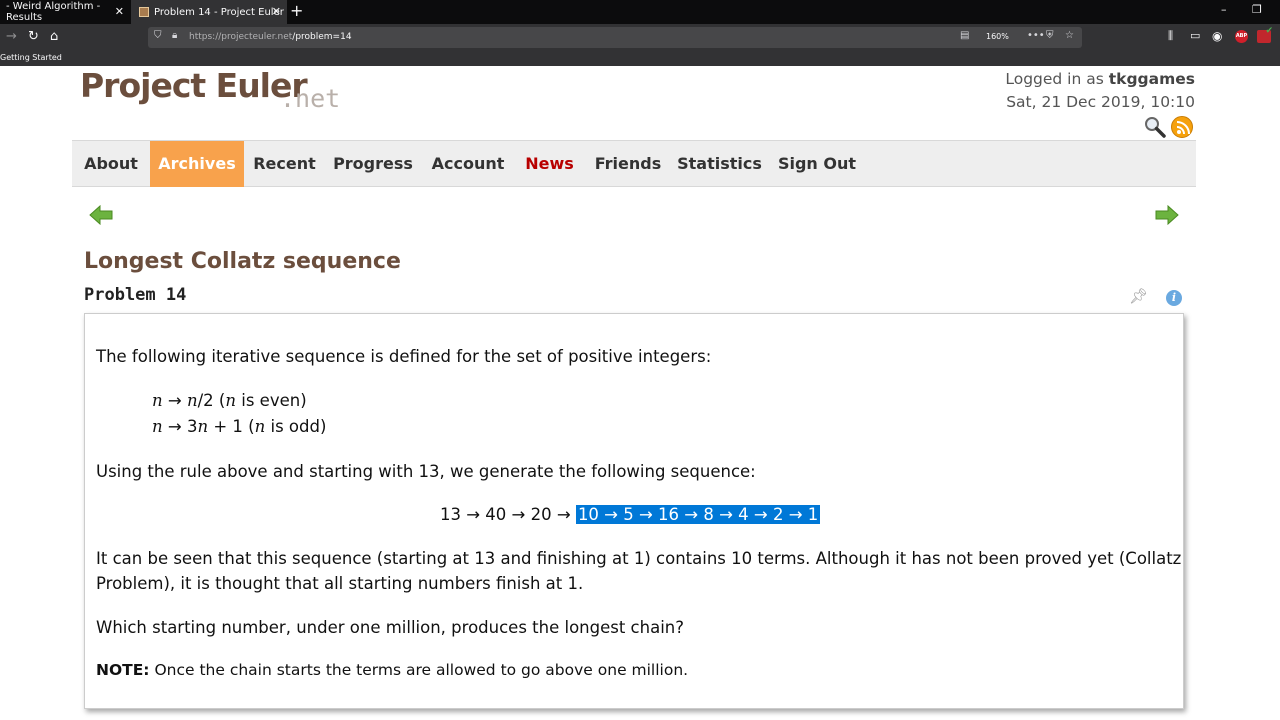  Describe the element at coordinates (1182, 127) in the screenshot. I see `rss-icon` at that location.